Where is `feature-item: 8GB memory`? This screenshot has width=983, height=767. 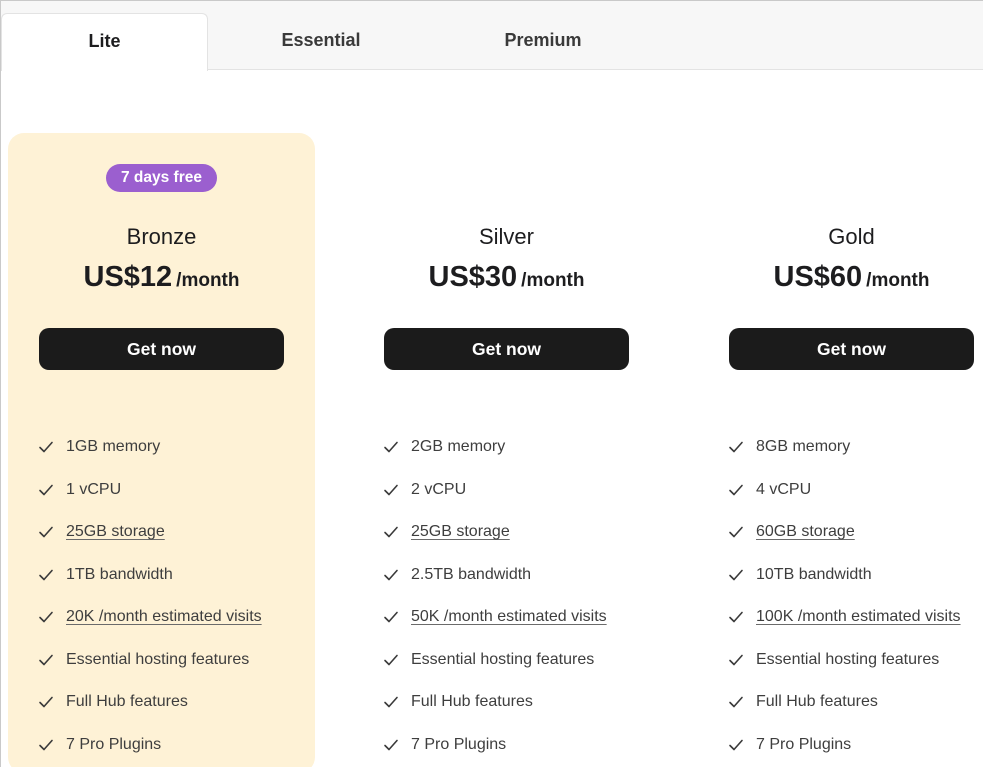
feature-item: 8GB memory is located at coordinates (844, 447).